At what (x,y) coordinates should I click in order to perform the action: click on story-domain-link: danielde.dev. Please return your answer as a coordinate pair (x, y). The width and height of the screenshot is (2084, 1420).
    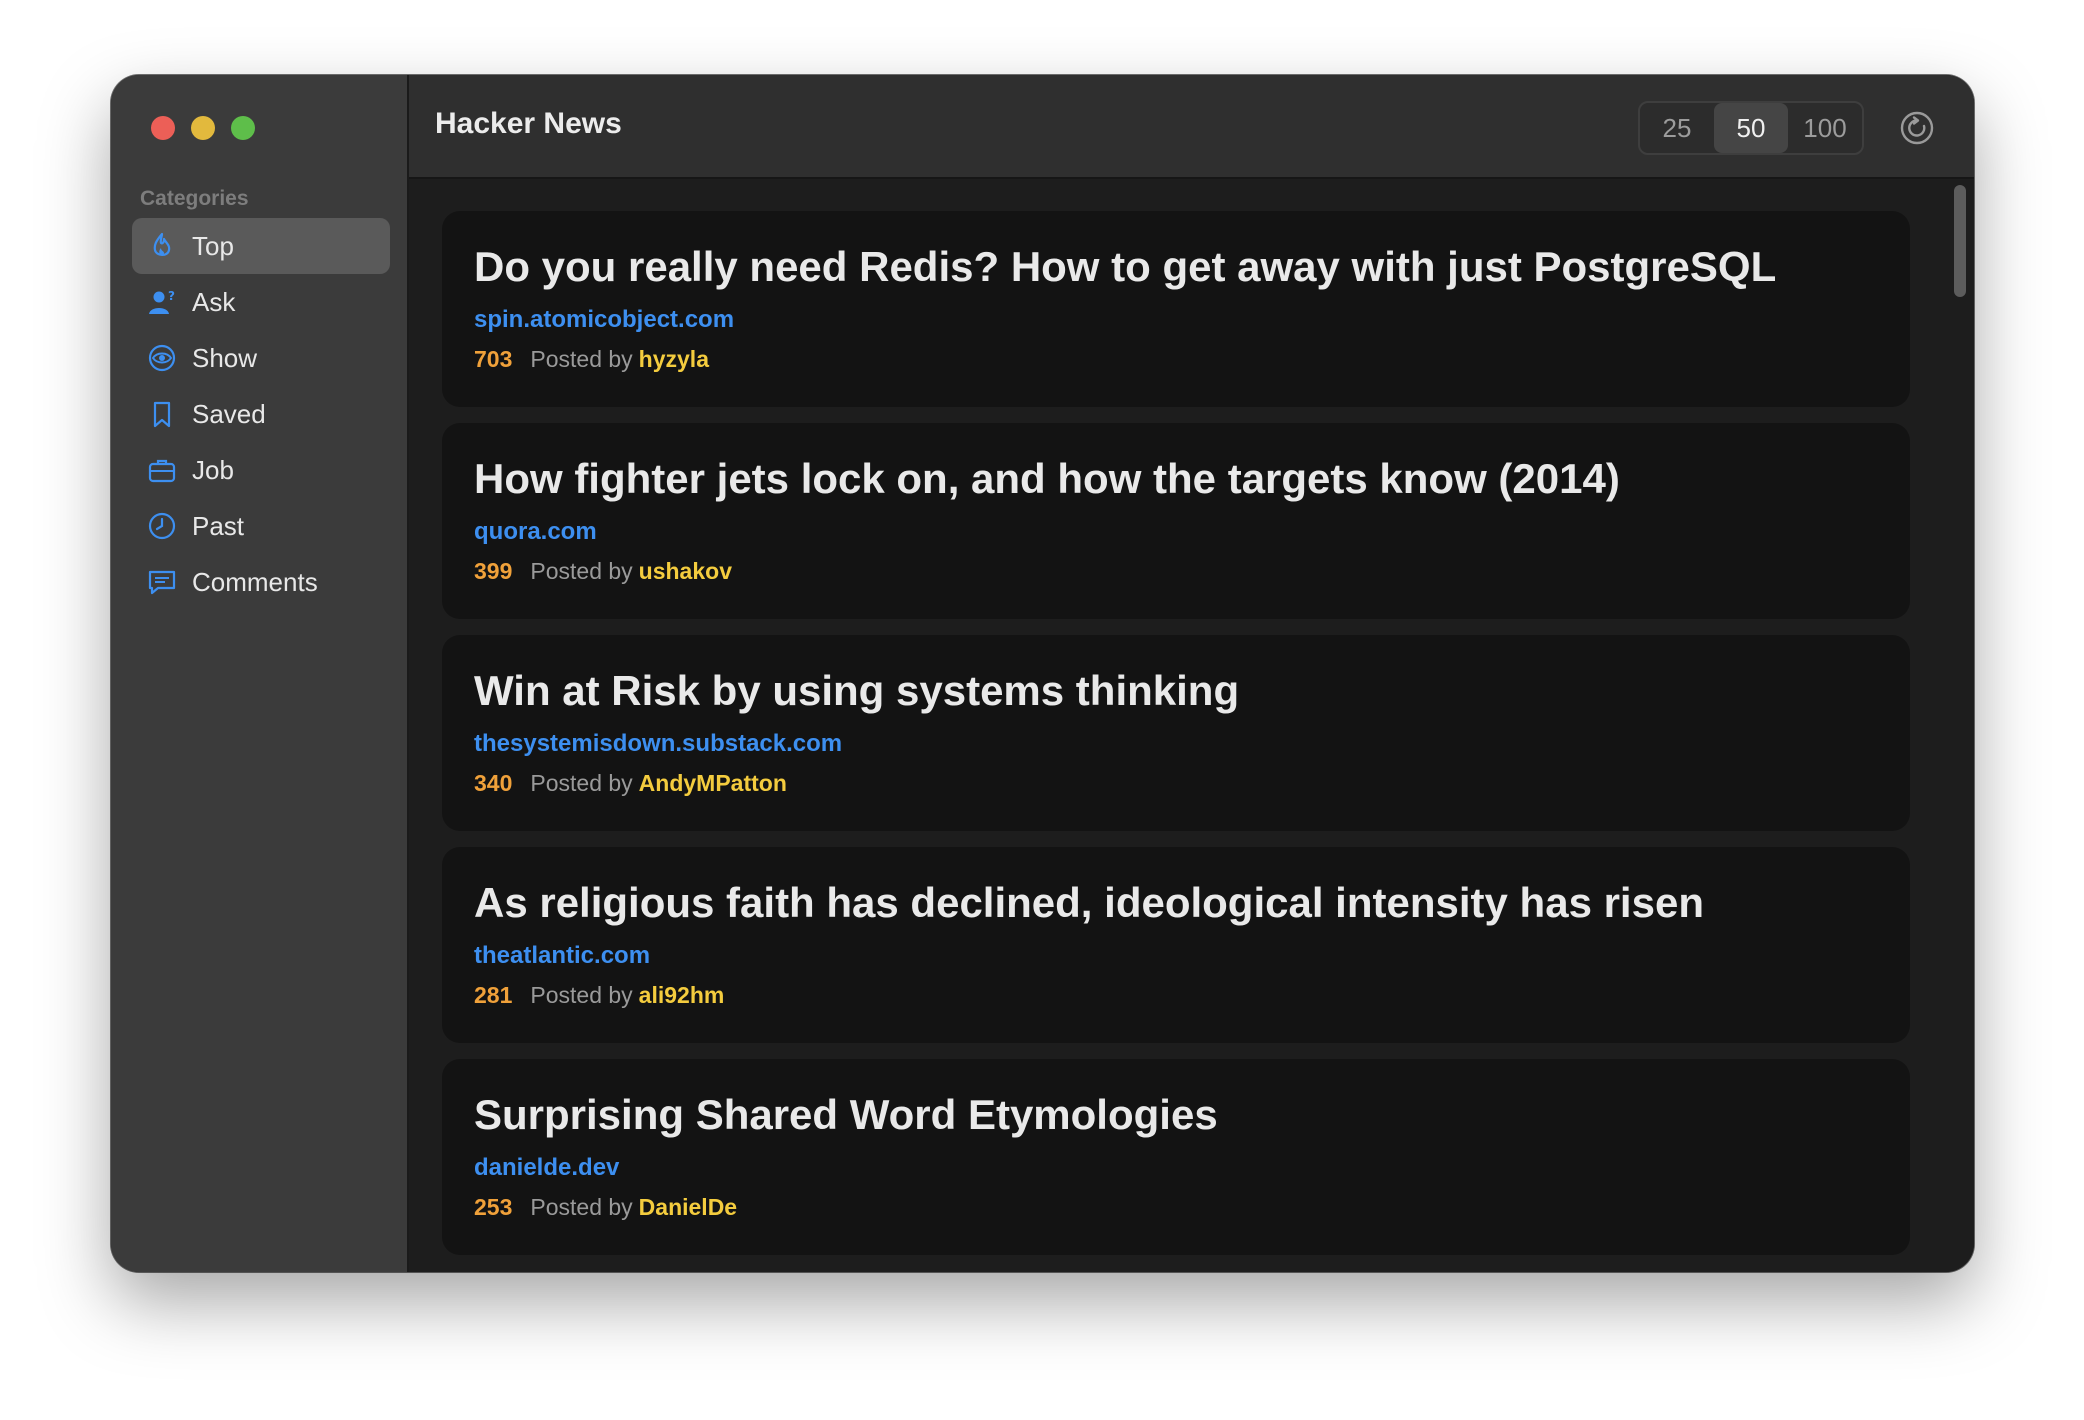
    Looking at the image, I should click on (546, 1168).